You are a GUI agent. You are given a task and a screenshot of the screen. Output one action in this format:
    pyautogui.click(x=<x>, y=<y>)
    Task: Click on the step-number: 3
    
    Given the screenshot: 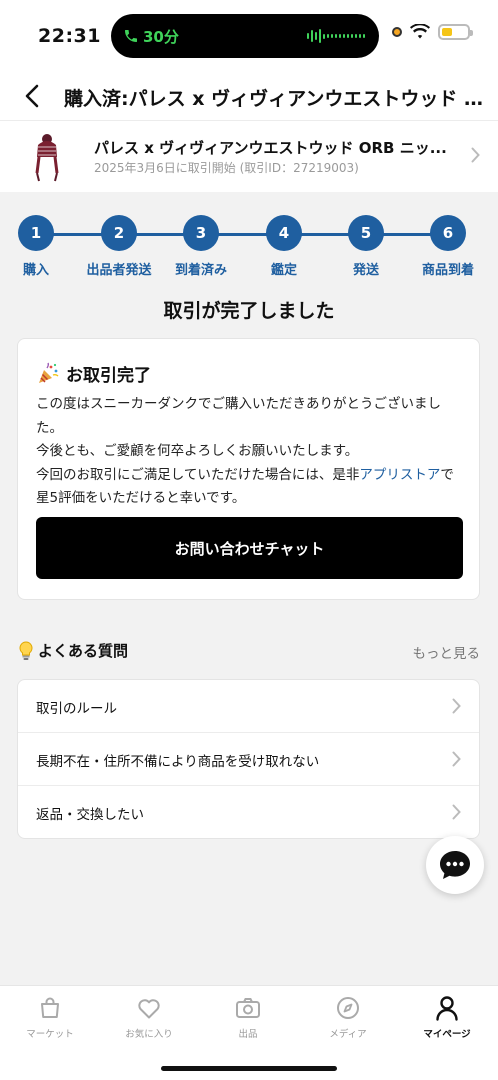 What is the action you would take?
    pyautogui.click(x=201, y=233)
    